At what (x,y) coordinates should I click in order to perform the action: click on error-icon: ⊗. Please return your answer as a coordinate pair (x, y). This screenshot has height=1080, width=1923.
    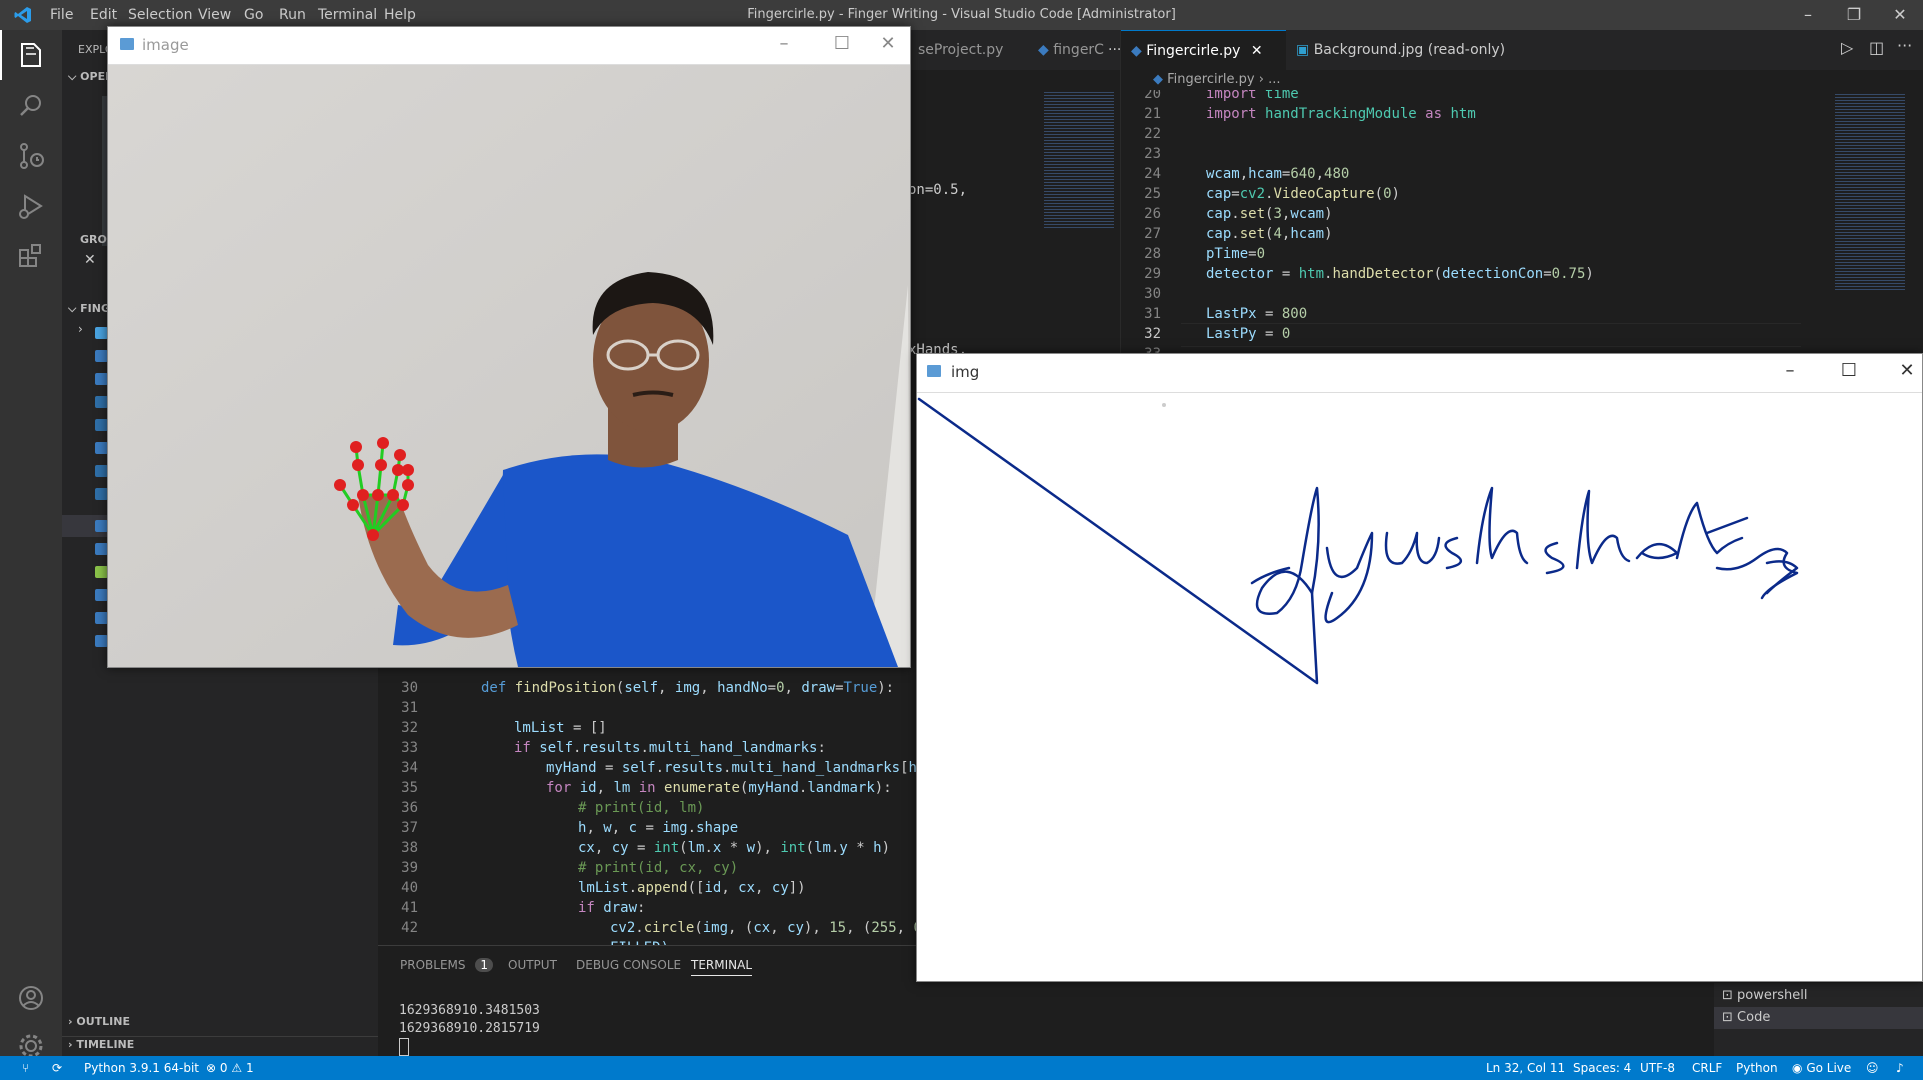
    Looking at the image, I should click on (211, 1068).